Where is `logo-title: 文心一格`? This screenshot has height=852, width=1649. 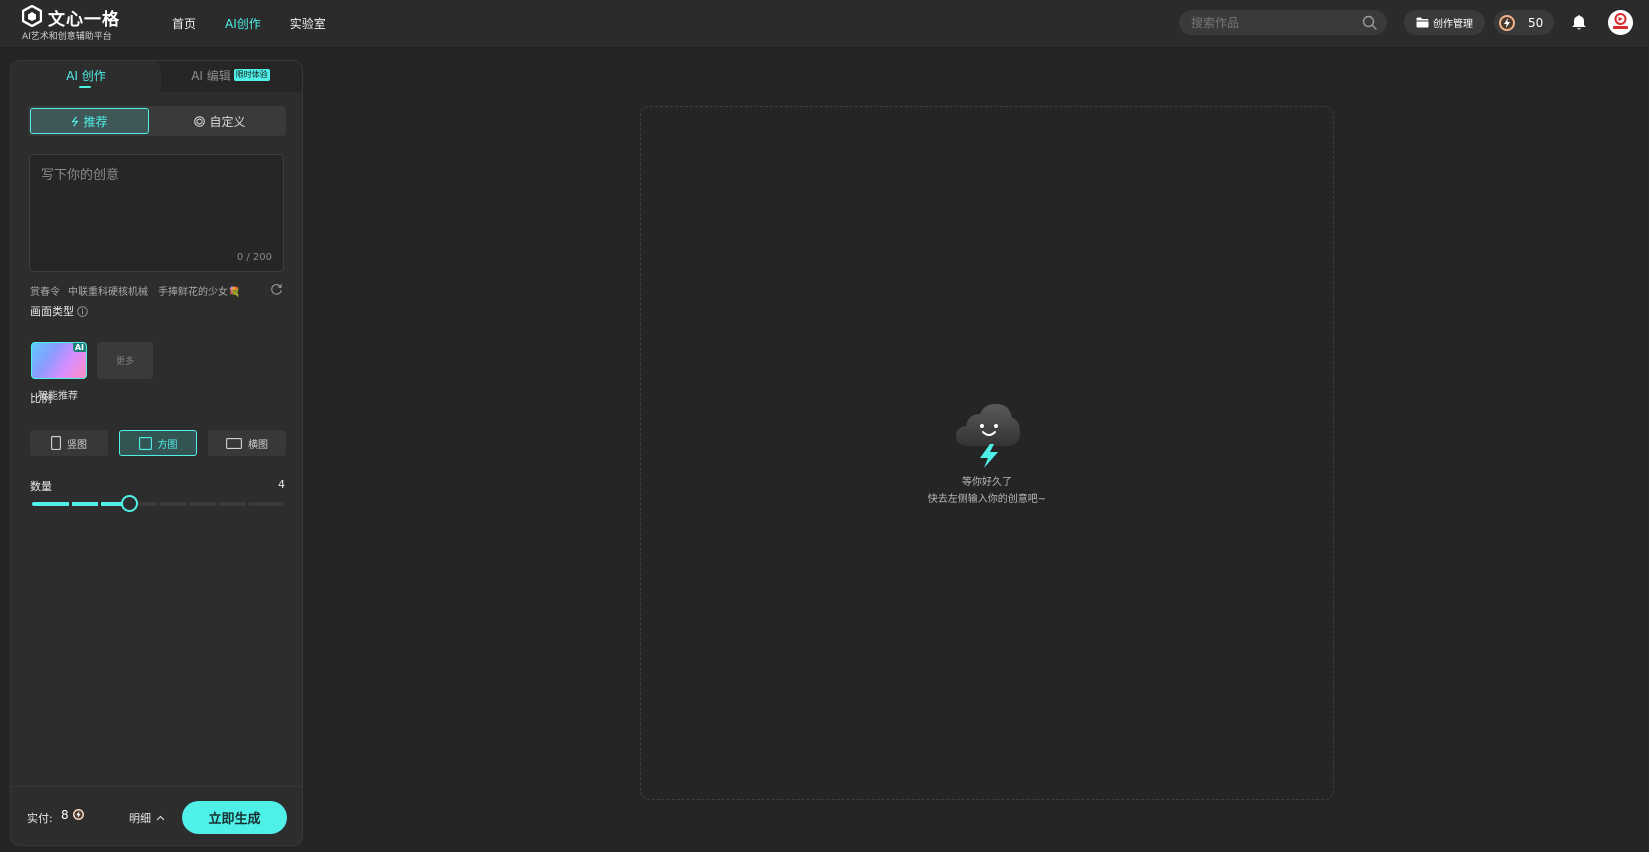
logo-title: 文心一格 is located at coordinates (84, 20).